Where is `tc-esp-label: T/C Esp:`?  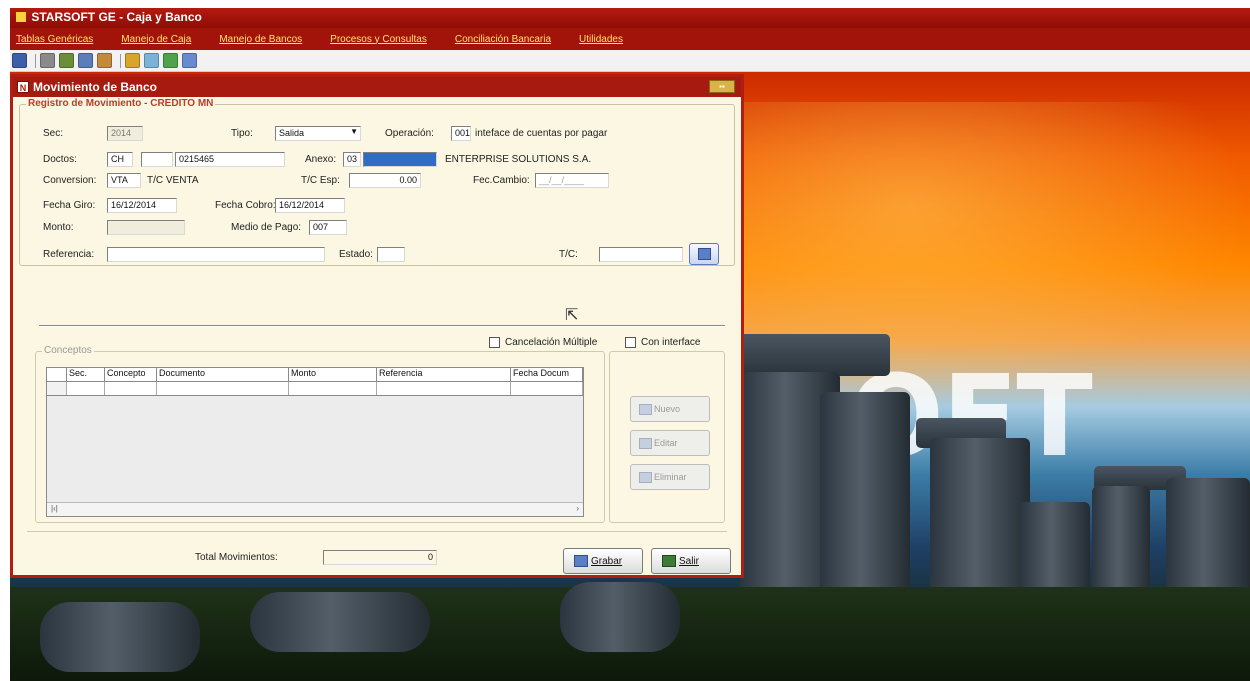 tc-esp-label: T/C Esp: is located at coordinates (320, 180).